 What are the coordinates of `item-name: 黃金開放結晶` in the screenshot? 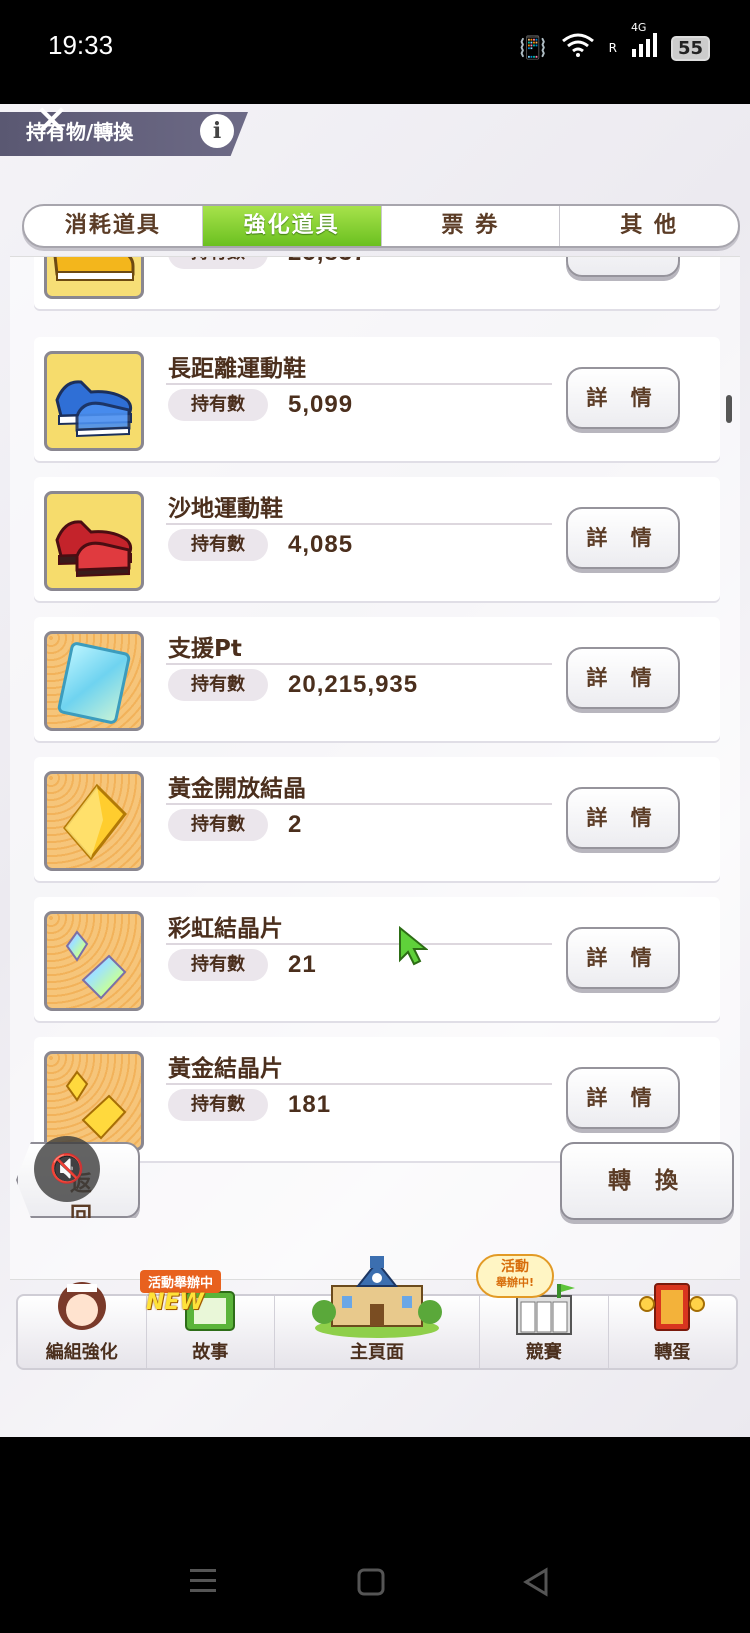 It's located at (237, 789).